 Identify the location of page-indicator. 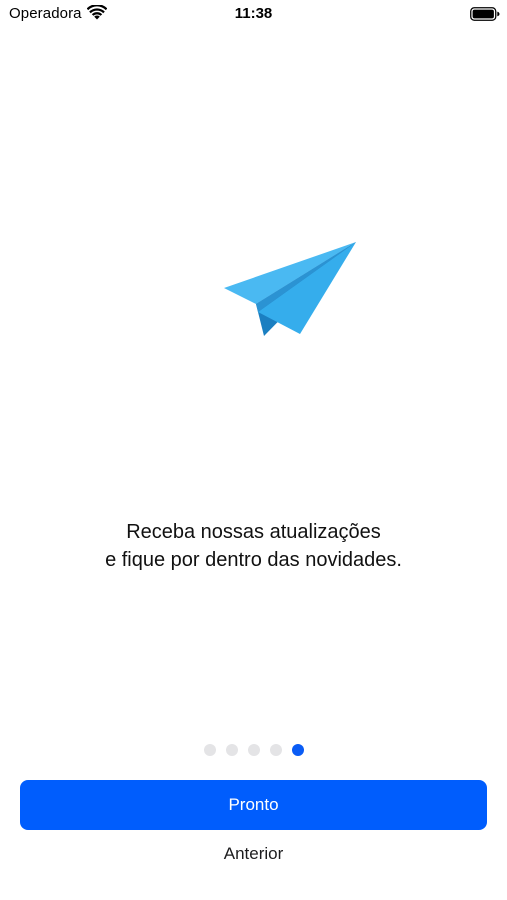
(253, 750).